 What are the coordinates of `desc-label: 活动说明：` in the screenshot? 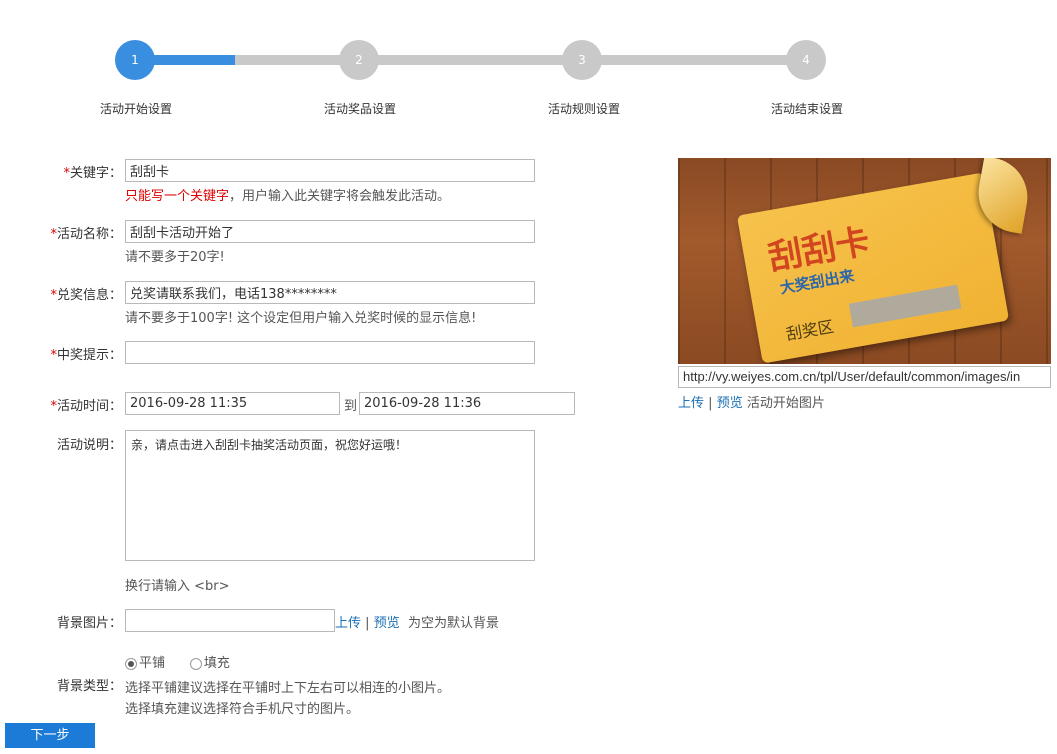 It's located at (89, 445).